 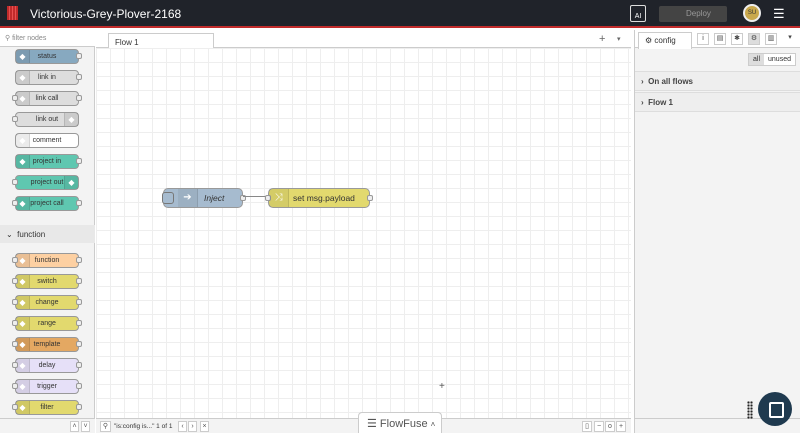 I want to click on node-label: change, so click(x=47, y=302).